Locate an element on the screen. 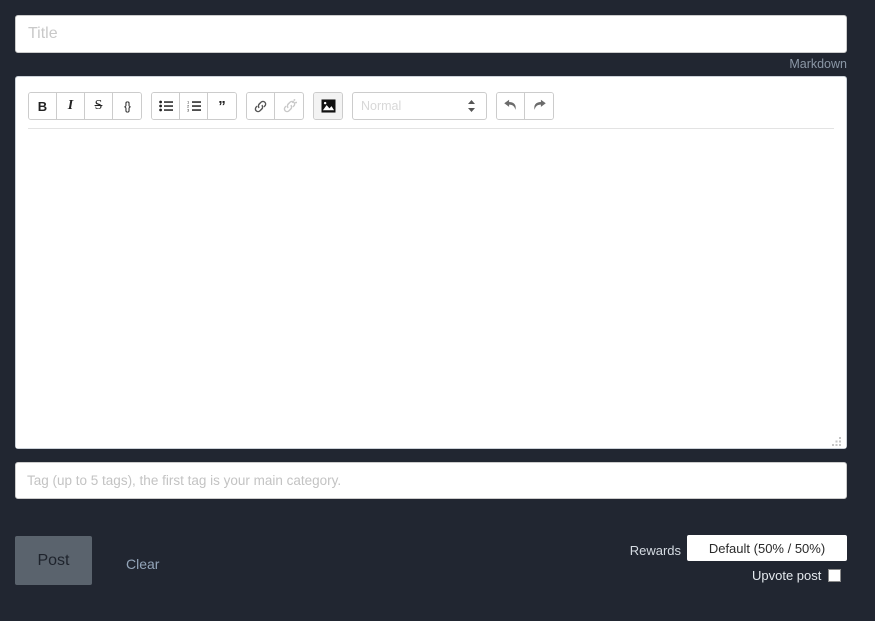 The height and width of the screenshot is (621, 875). redo-icon is located at coordinates (539, 106).